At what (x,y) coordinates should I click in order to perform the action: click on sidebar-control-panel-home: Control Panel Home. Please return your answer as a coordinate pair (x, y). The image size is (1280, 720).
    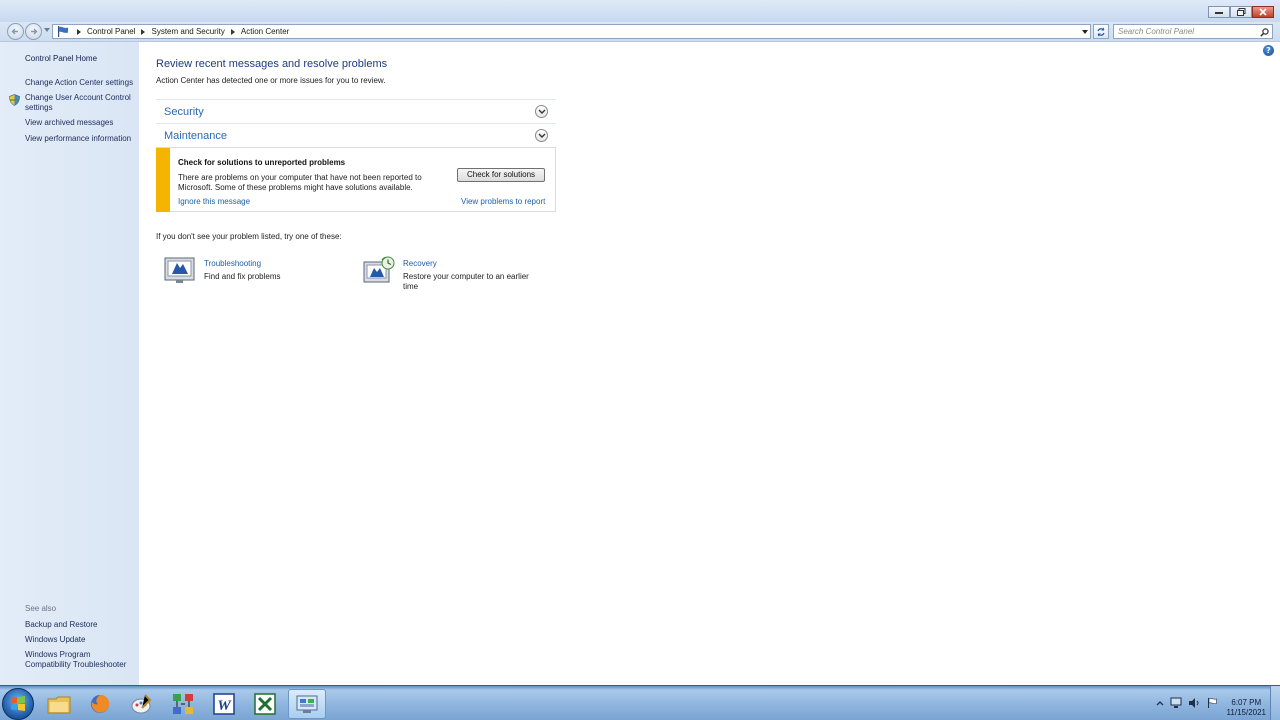
    Looking at the image, I should click on (81, 59).